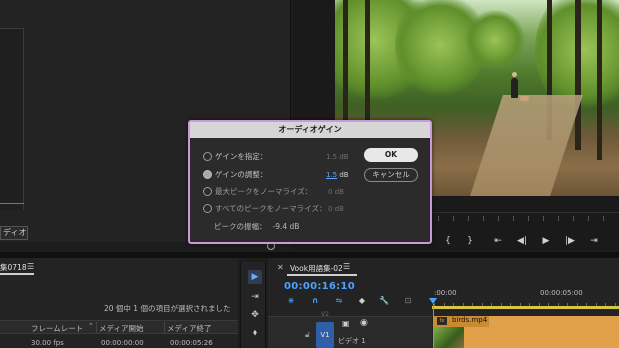 The width and height of the screenshot is (619, 348). What do you see at coordinates (280, 267) in the screenshot?
I see `close-icon: ✕` at bounding box center [280, 267].